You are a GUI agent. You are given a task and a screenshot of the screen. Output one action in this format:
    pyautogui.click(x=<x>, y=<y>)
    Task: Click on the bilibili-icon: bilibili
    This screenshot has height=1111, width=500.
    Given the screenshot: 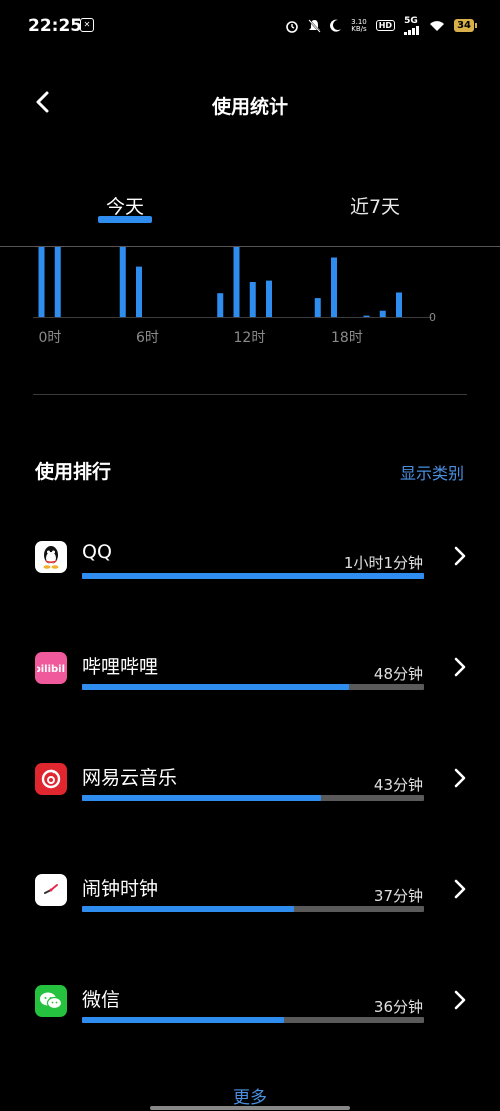 What is the action you would take?
    pyautogui.click(x=51, y=668)
    